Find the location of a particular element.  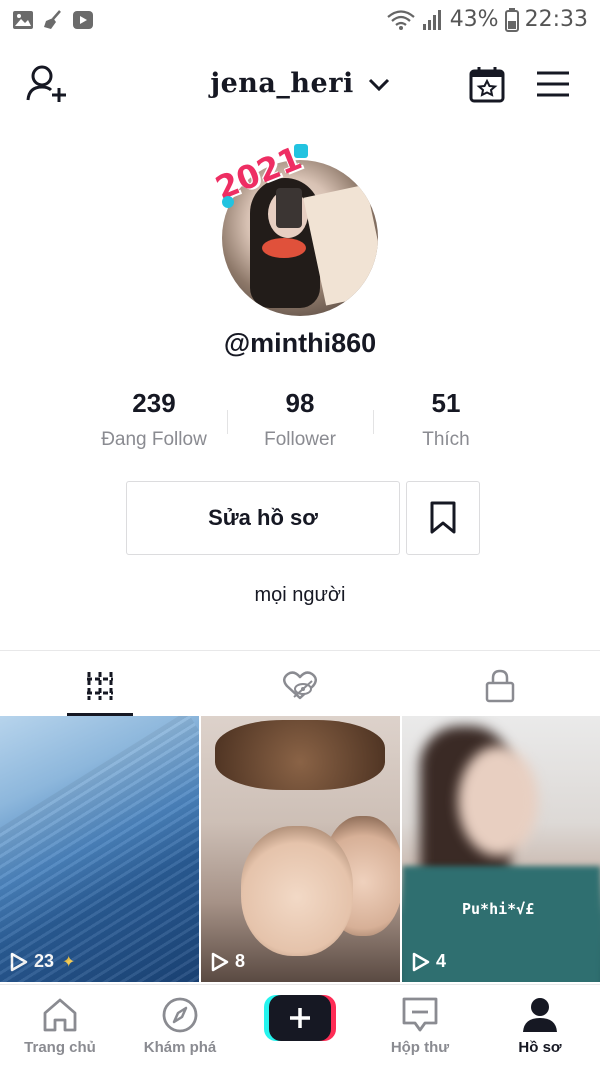

calendar-star-icon is located at coordinates (487, 84).